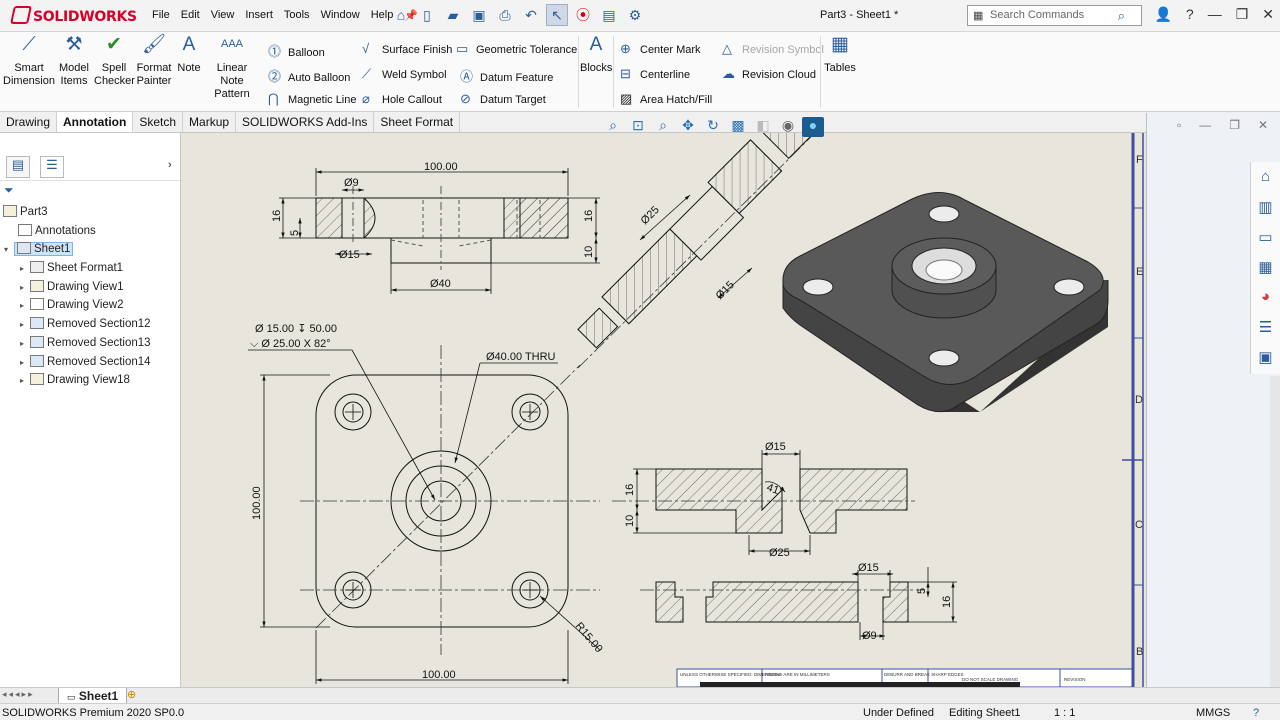 The image size is (1280, 720). What do you see at coordinates (506, 75) in the screenshot?
I see `datum-feature-button: Ⓐ Datum Feature` at bounding box center [506, 75].